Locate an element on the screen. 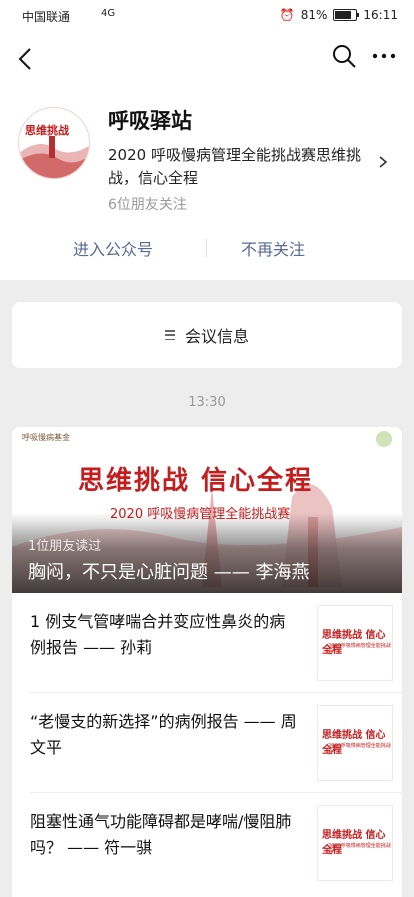  chevron-right-icon is located at coordinates (383, 162).